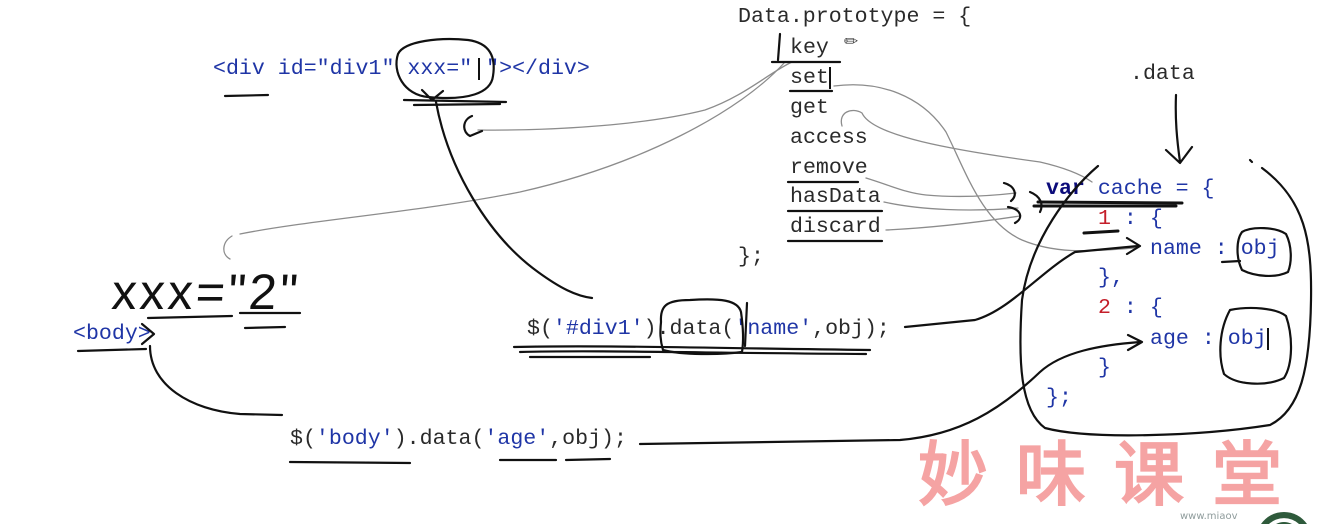  I want to click on cache-declaration: var cache = {, so click(1130, 189).